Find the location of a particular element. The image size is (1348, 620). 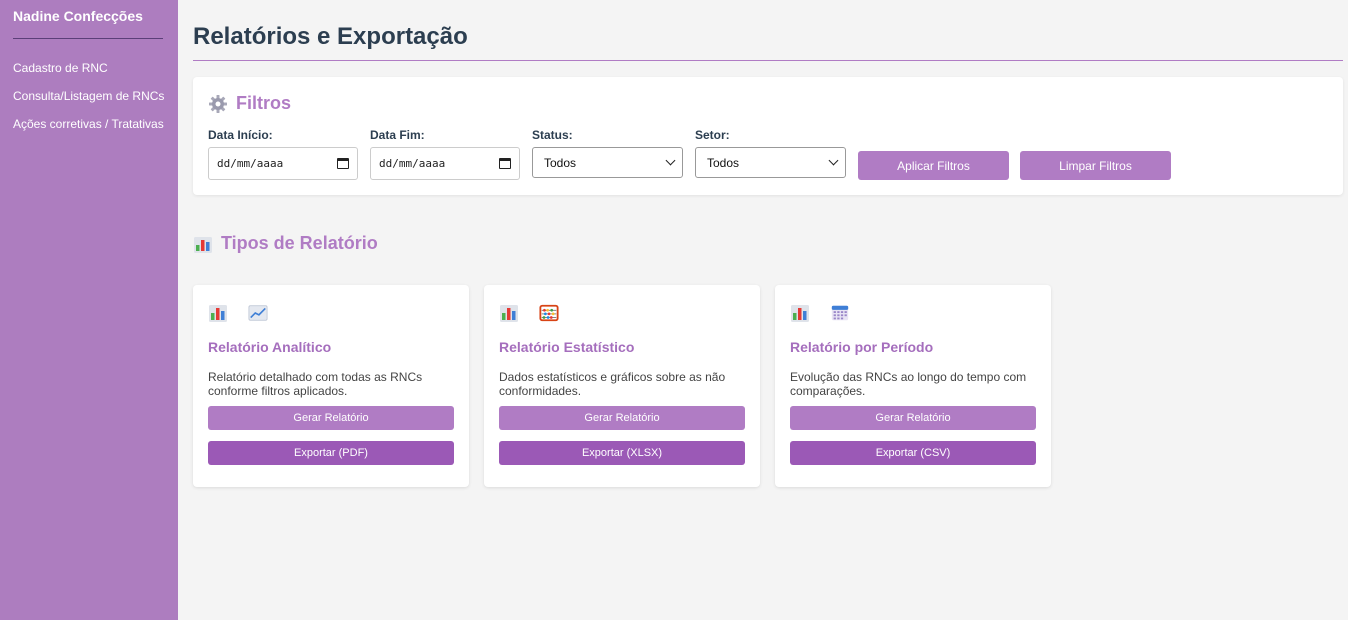

report-types-heading: Tipos de Relatório is located at coordinates (768, 243).